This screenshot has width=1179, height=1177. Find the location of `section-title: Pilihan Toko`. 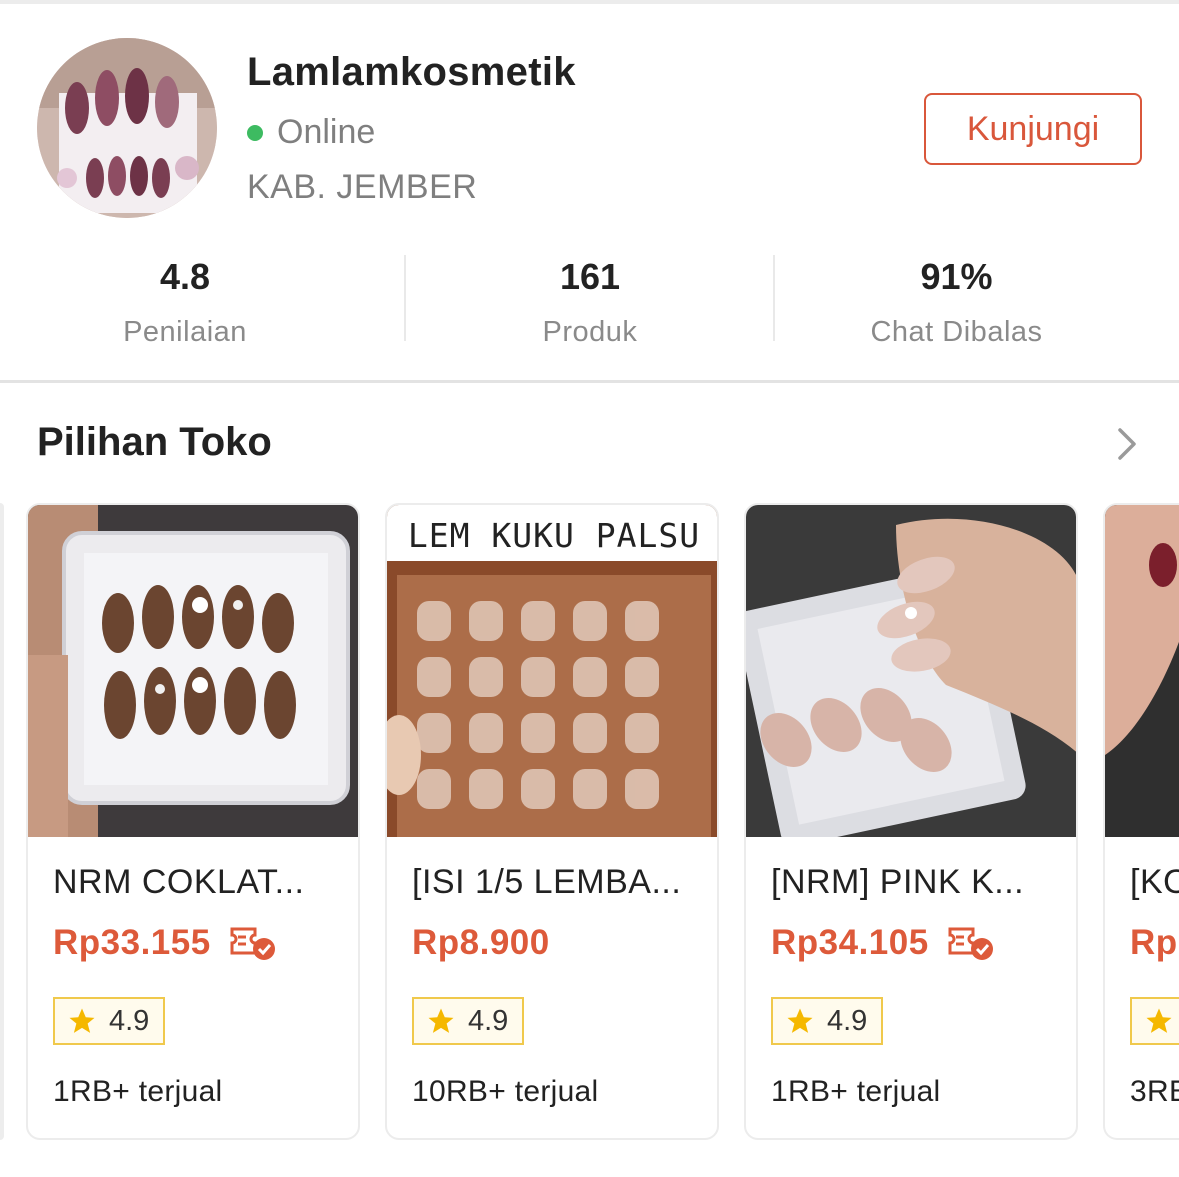

section-title: Pilihan Toko is located at coordinates (154, 442).